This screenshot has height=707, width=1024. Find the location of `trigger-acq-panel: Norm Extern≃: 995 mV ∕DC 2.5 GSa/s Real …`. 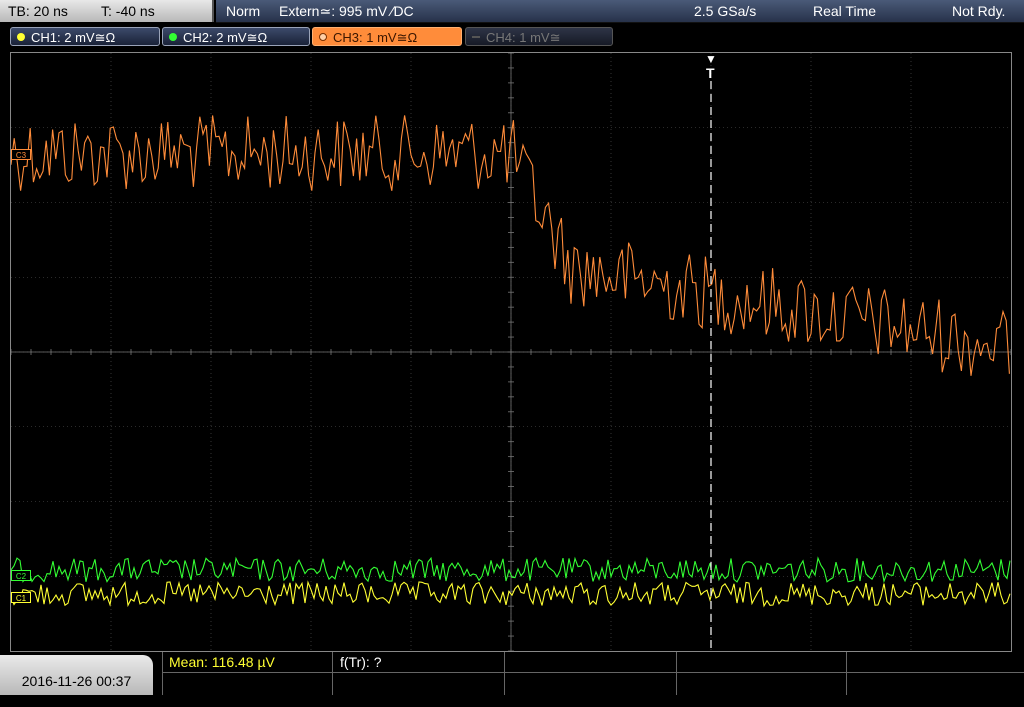

trigger-acq-panel: Norm Extern≃: 995 mV ∕DC 2.5 GSa/s Real … is located at coordinates (620, 11).